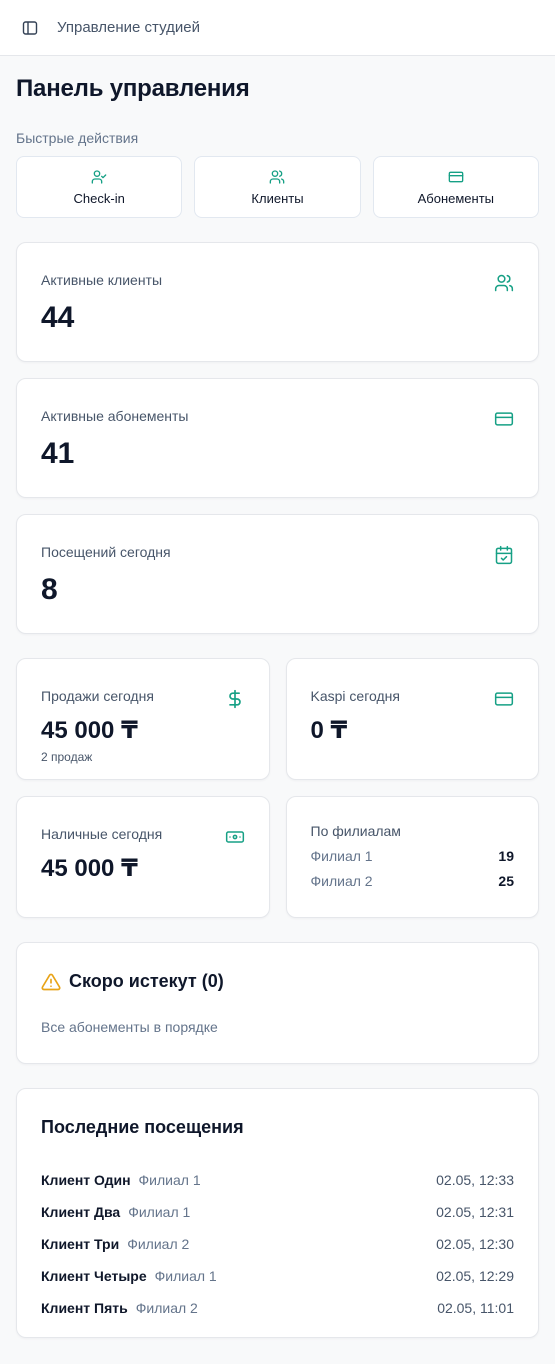 The height and width of the screenshot is (1364, 555). I want to click on visit-client-name: Клиент Два, so click(81, 1212).